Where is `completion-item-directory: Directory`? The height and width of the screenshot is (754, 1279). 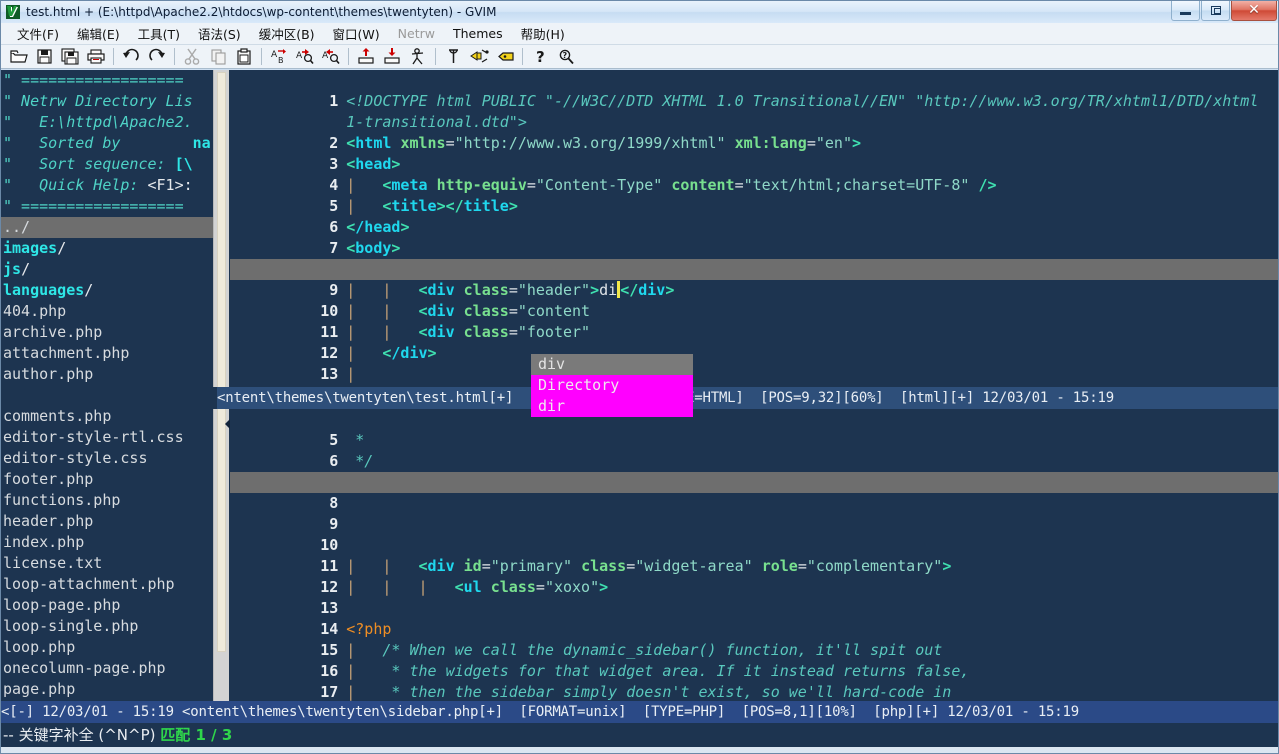
completion-item-directory: Directory is located at coordinates (612, 385).